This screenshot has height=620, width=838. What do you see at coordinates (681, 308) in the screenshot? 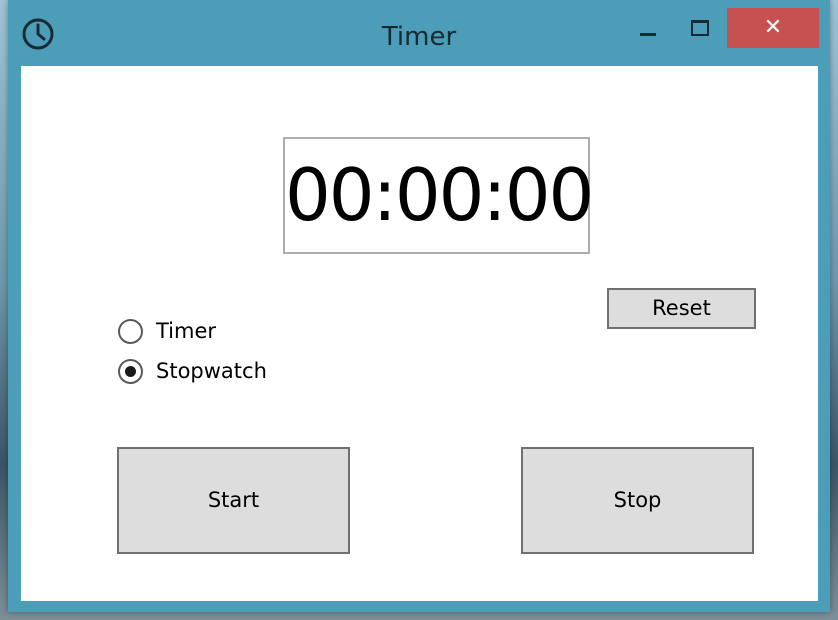
I see `reset-button: Reset` at bounding box center [681, 308].